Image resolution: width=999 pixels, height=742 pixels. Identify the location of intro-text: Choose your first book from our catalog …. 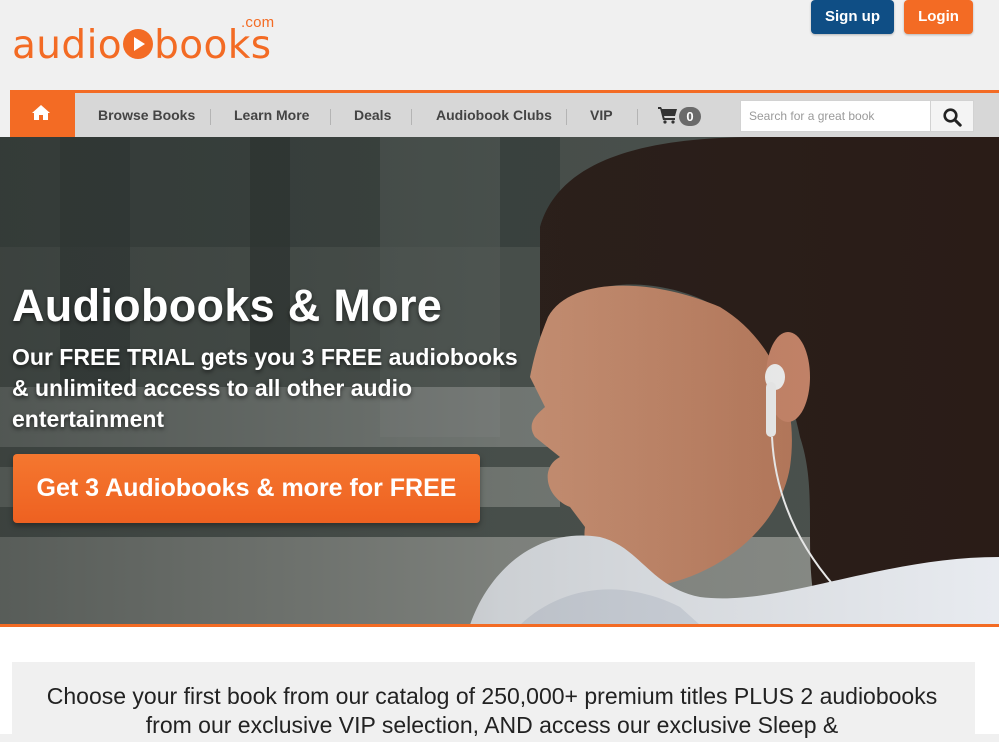
(492, 710).